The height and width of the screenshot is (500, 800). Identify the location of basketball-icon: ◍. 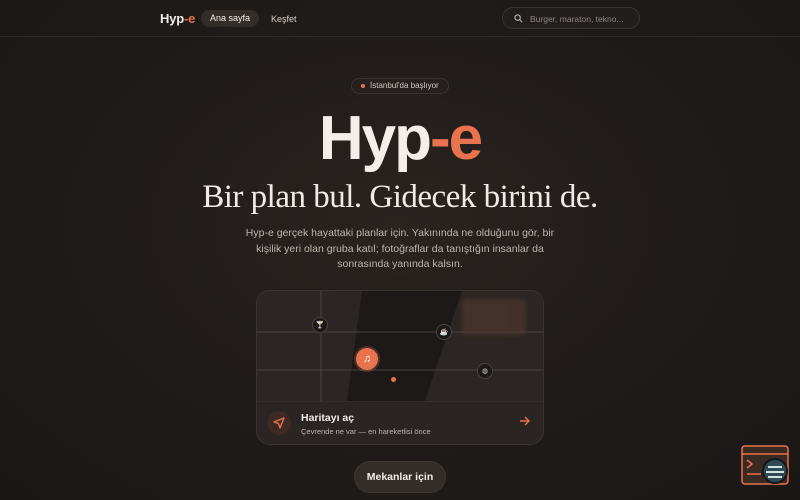
(485, 371).